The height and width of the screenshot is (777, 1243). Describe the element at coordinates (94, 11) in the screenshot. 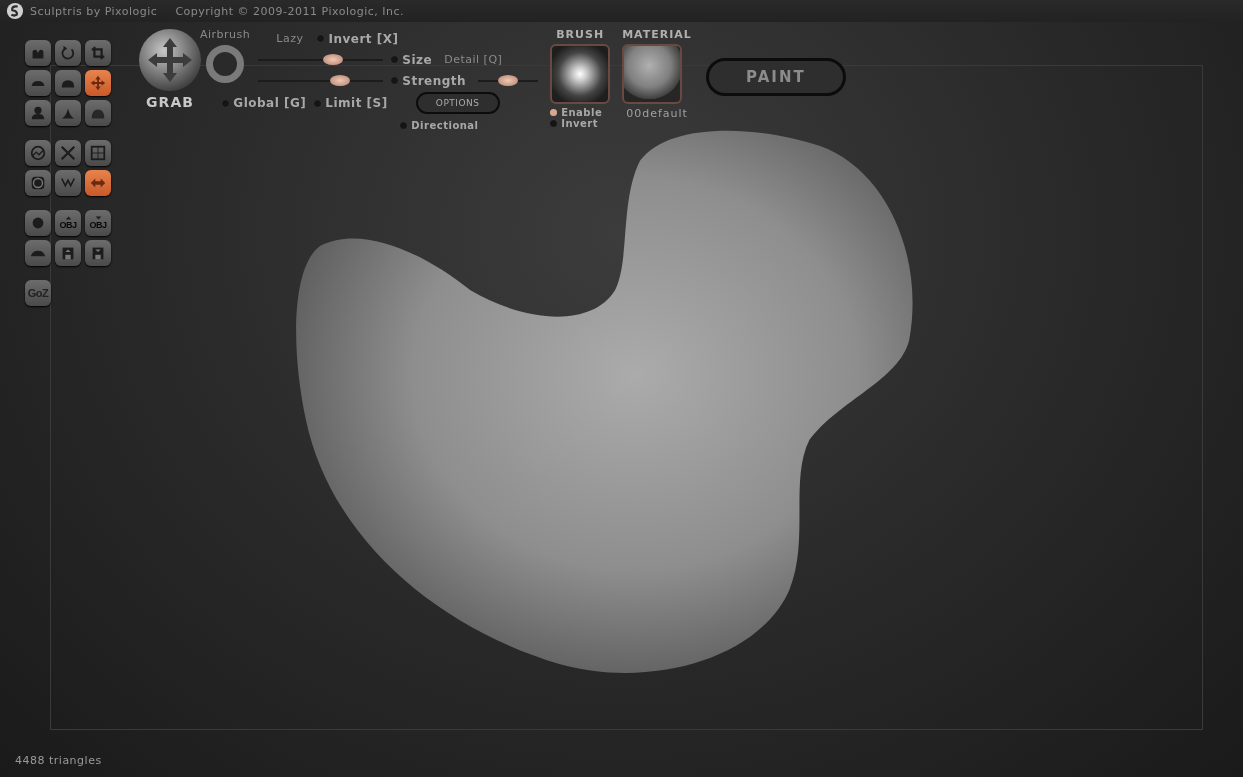

I see `app-title: Sculptris by Pixologic` at that location.